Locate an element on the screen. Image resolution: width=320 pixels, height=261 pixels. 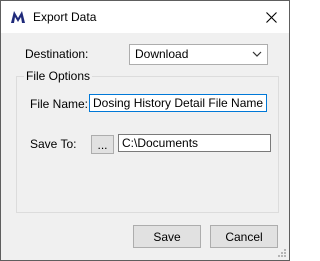
save-to-label: Save To: is located at coordinates (53, 144).